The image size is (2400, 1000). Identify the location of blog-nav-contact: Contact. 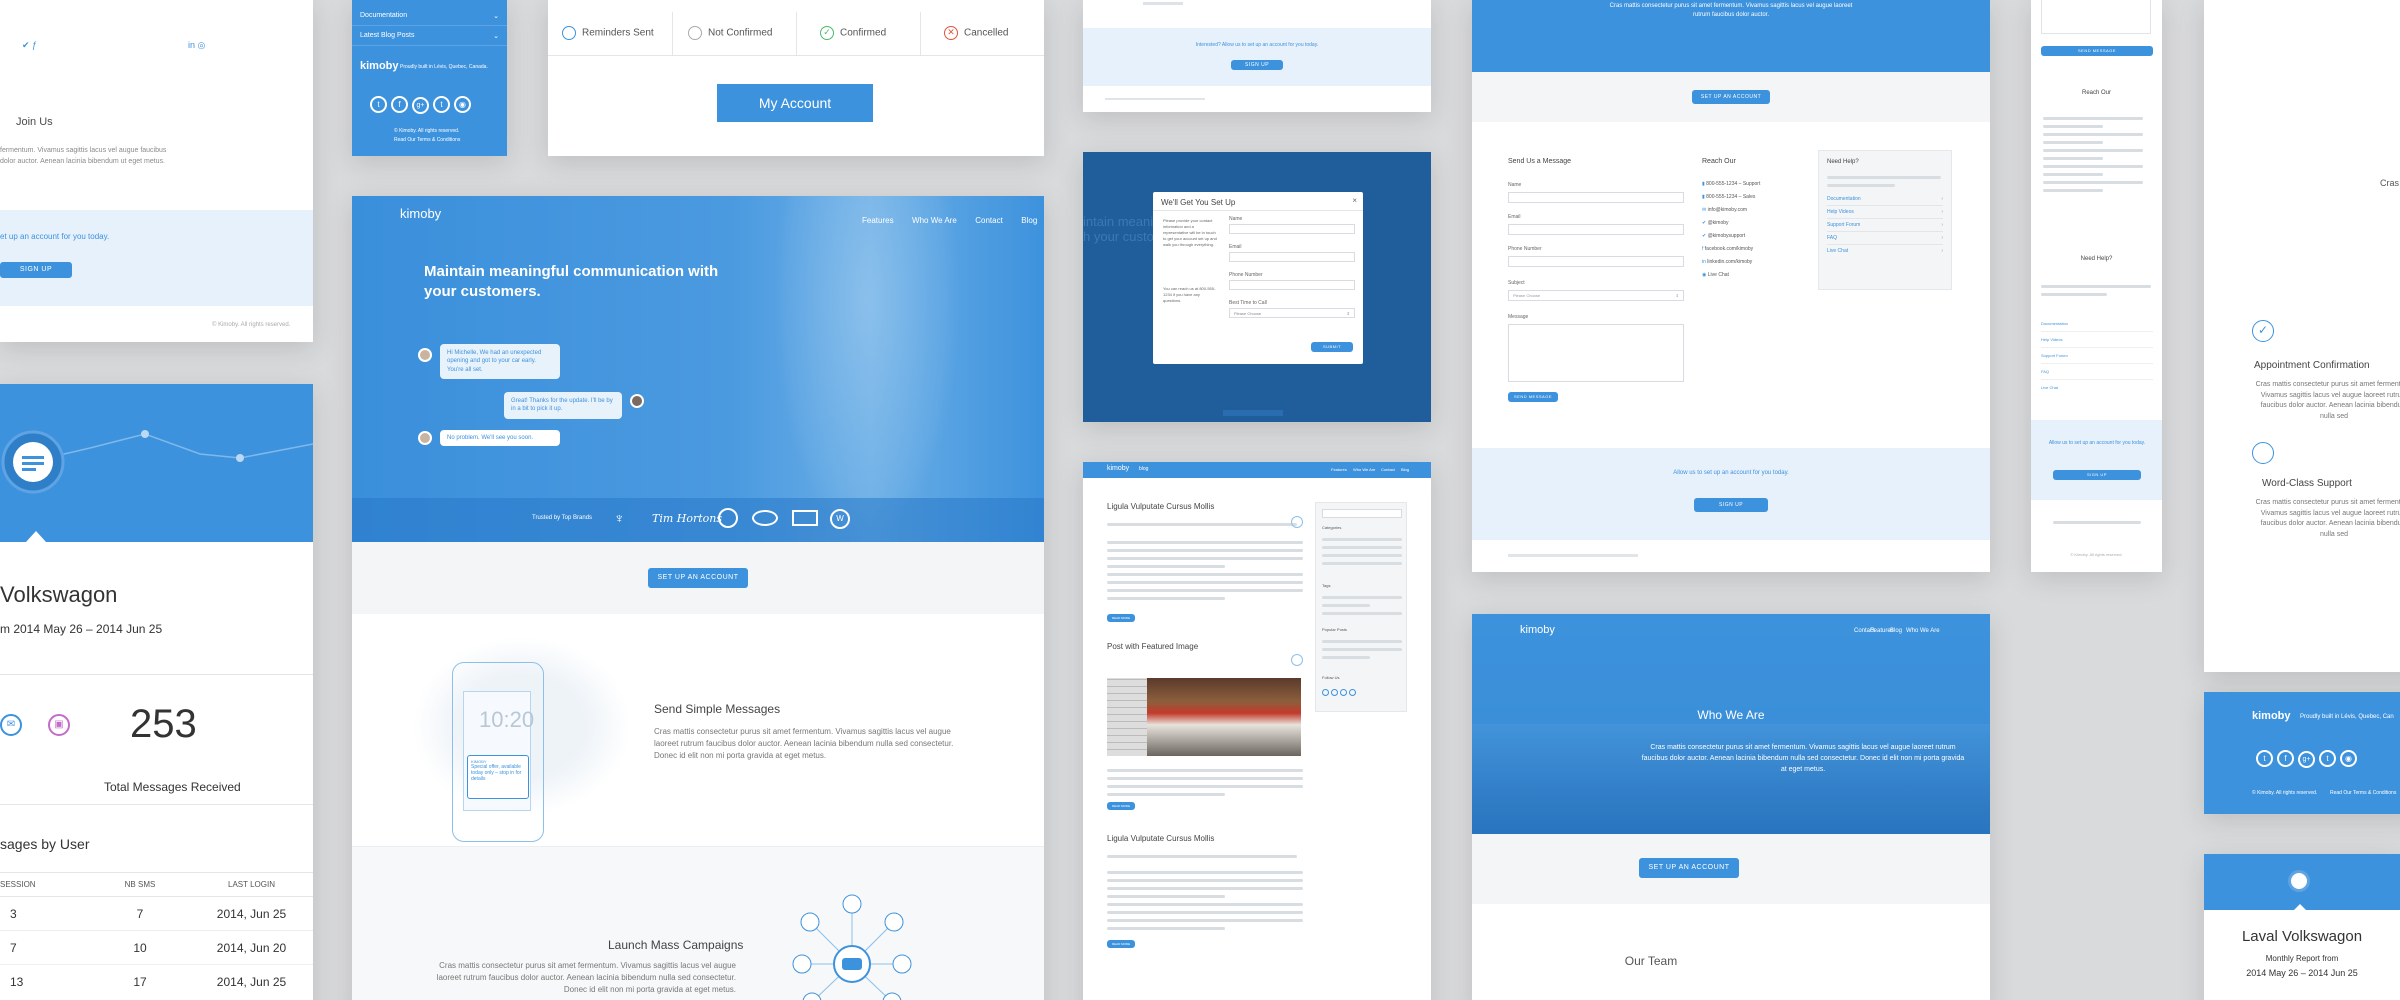
(1388, 469).